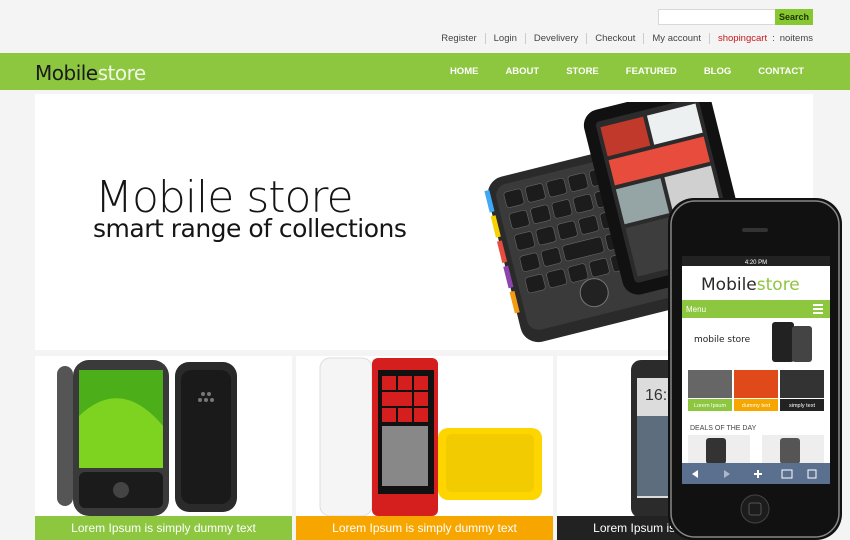  I want to click on phone-deals-heading: DEALS OF THE DAY, so click(723, 428).